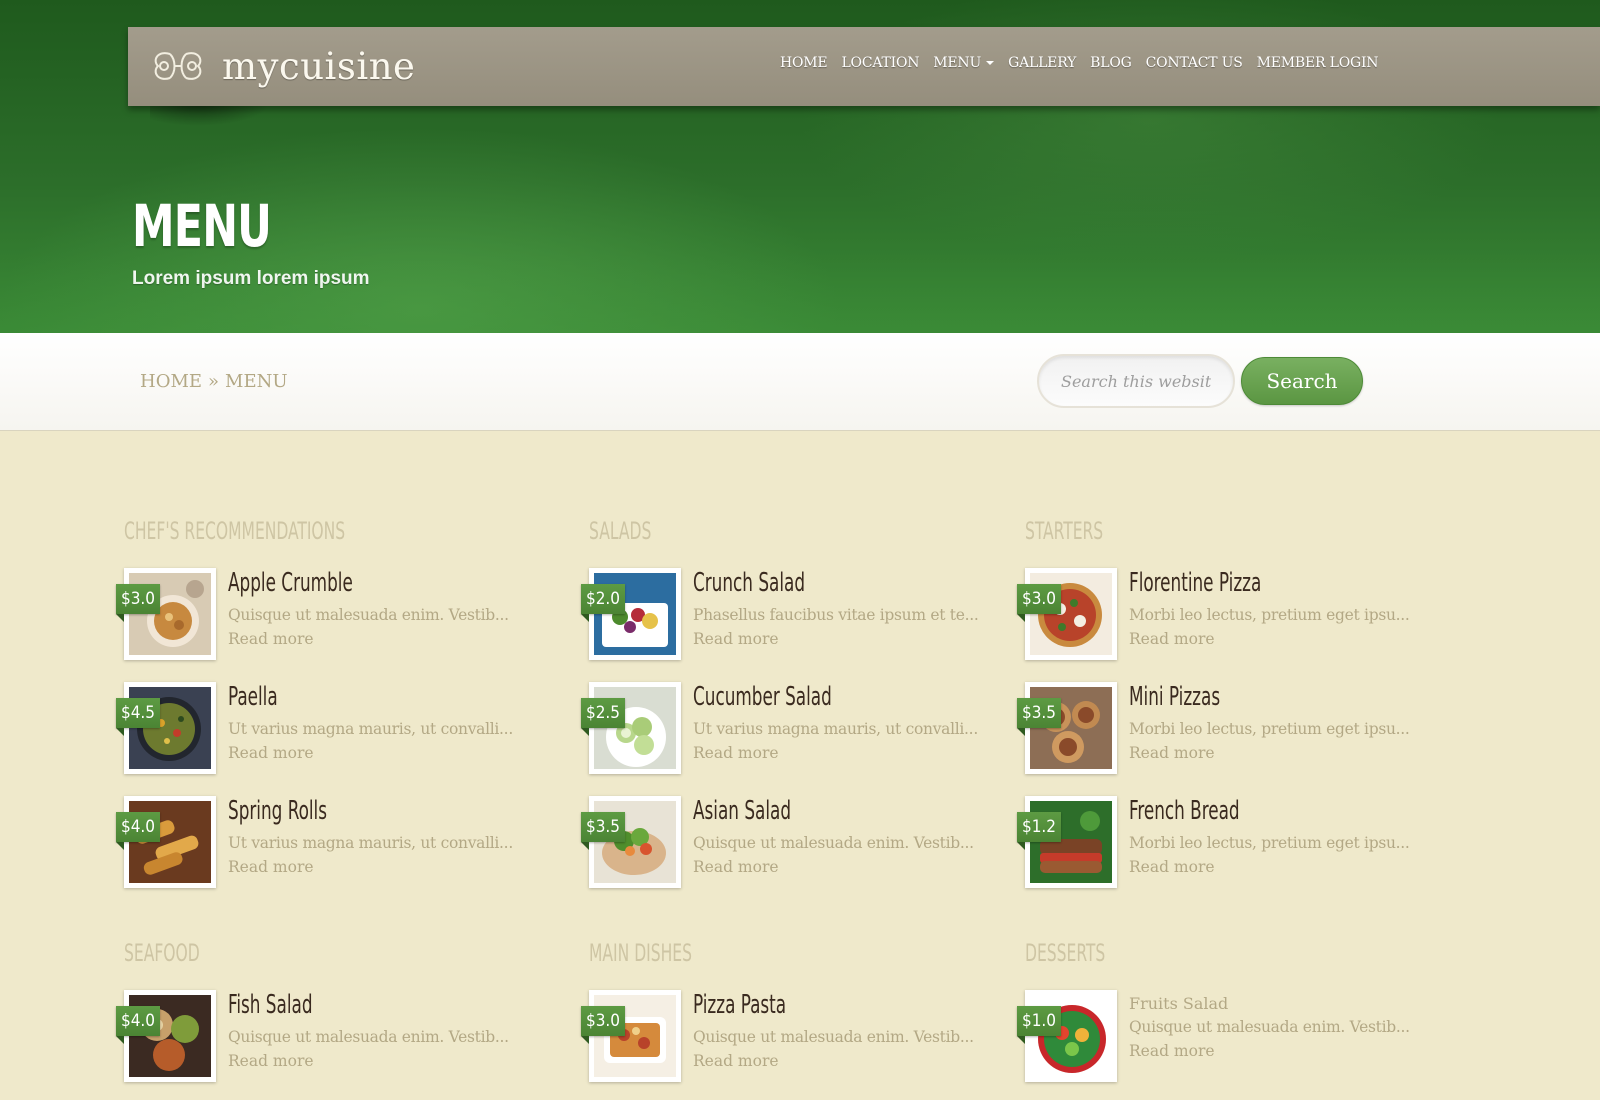 The height and width of the screenshot is (1100, 1600). I want to click on category-title: DESSERTS, so click(1065, 953).